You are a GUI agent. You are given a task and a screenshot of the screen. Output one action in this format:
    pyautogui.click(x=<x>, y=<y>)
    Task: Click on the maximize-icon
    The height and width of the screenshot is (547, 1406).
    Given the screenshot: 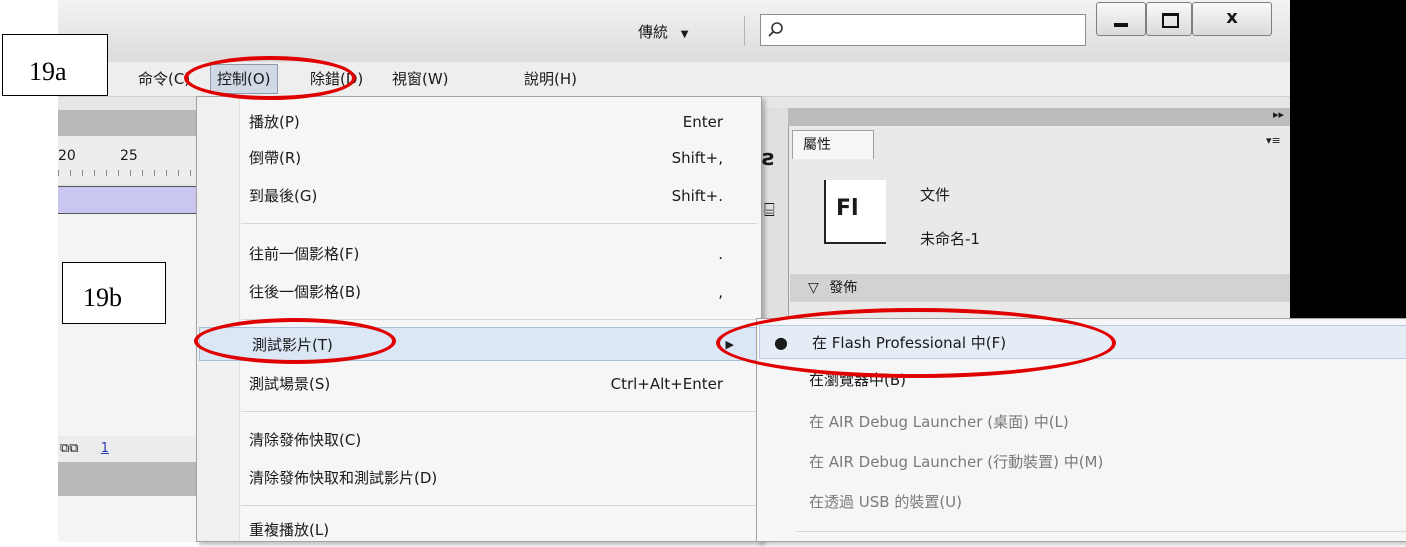 What is the action you would take?
    pyautogui.click(x=1170, y=20)
    